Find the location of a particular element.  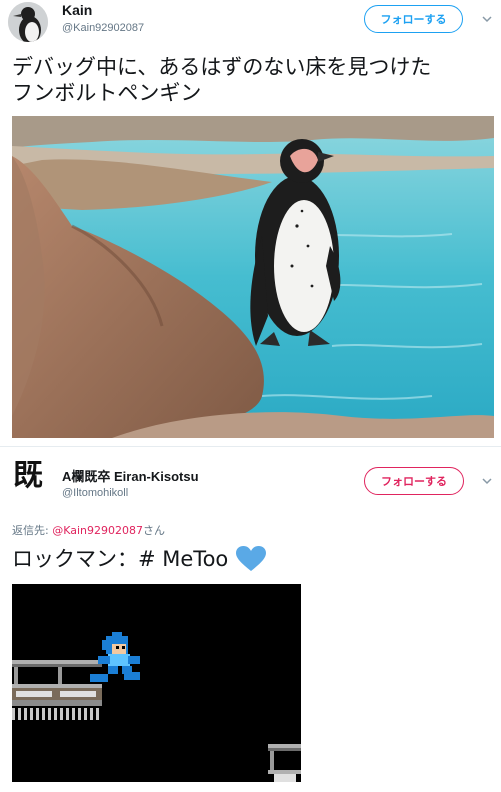

author-handle: @Kain92902087 is located at coordinates (103, 28).